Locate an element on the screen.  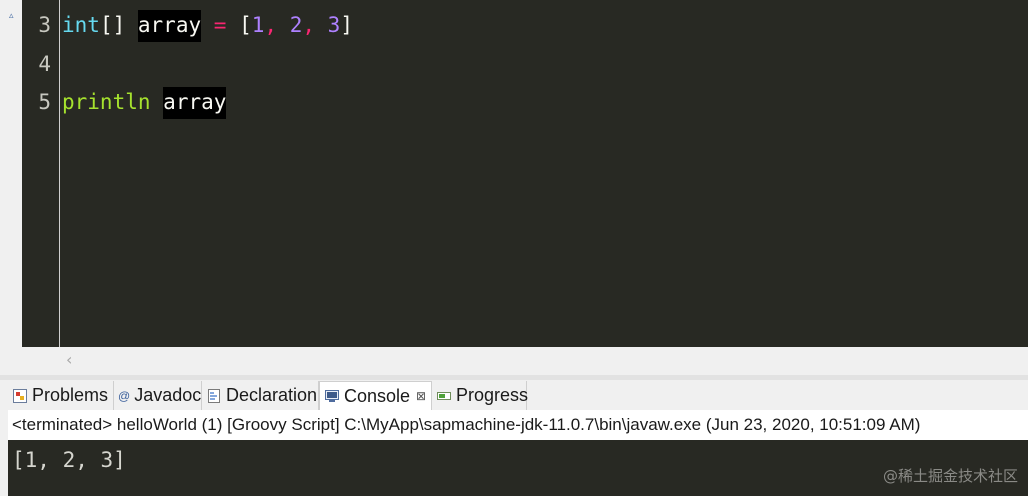
tab-label: Javadoc is located at coordinates (168, 395).